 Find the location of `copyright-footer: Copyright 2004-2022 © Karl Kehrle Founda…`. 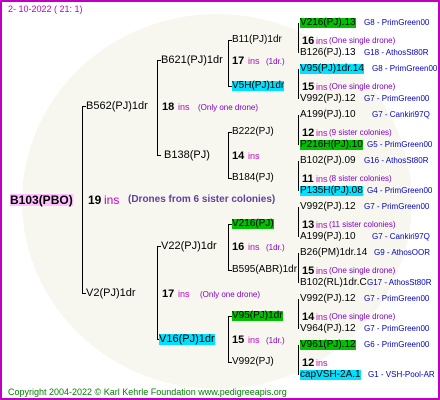

copyright-footer: Copyright 2004-2022 © Karl Kehrle Founda… is located at coordinates (147, 392).